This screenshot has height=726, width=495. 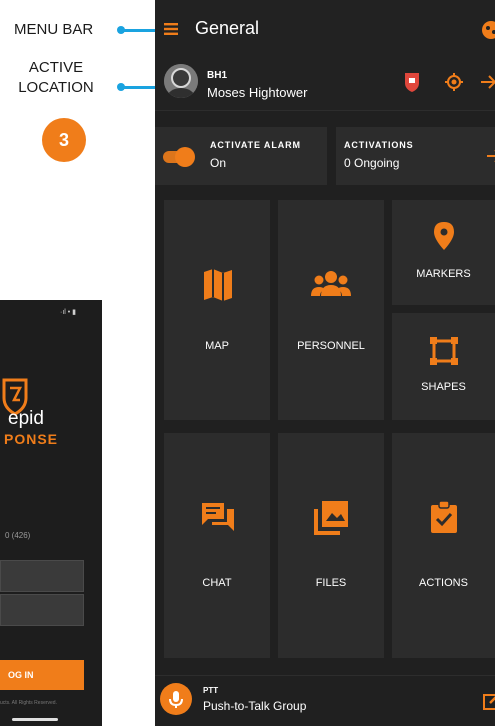 I want to click on ptt-group-name: Push-to-Talk Group, so click(x=255, y=706).